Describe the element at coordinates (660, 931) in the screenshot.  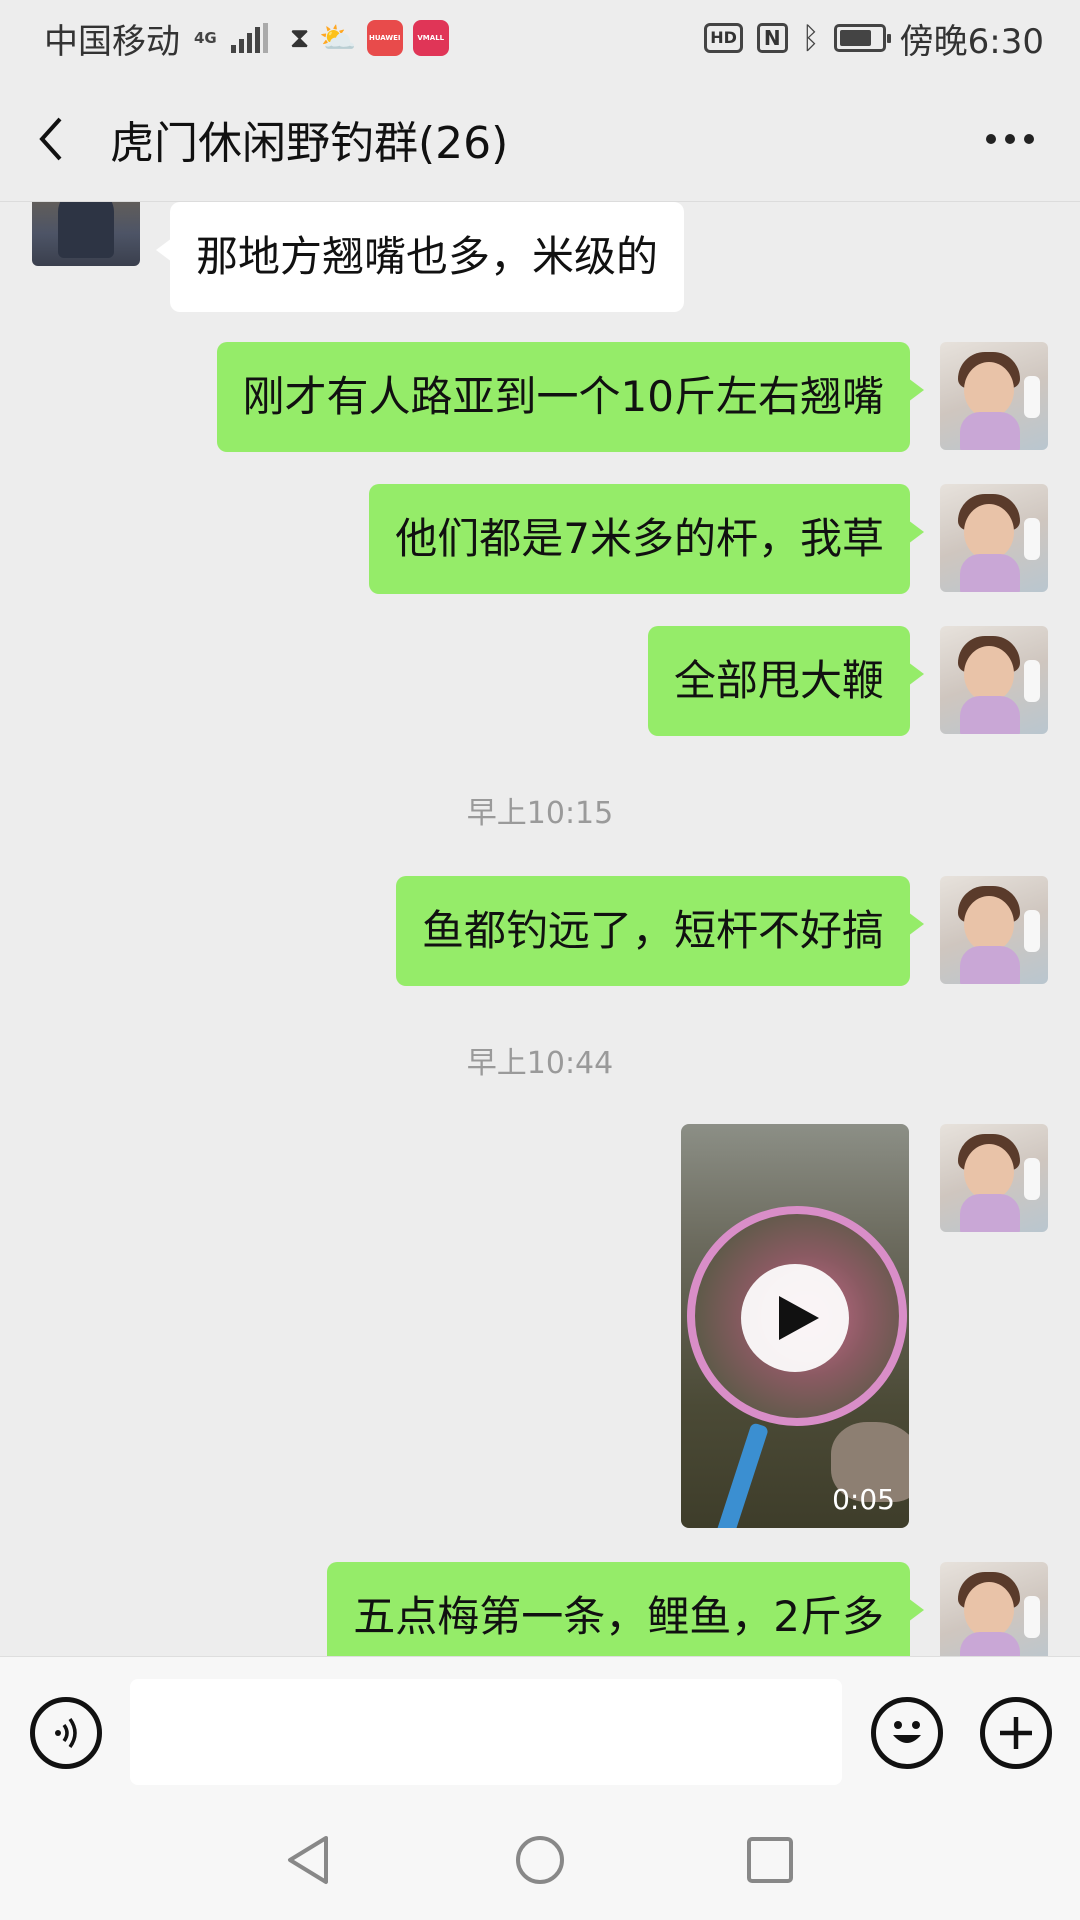
I see `message-bubble-outgoing: 鱼都钓远了，短杆不好搞` at that location.